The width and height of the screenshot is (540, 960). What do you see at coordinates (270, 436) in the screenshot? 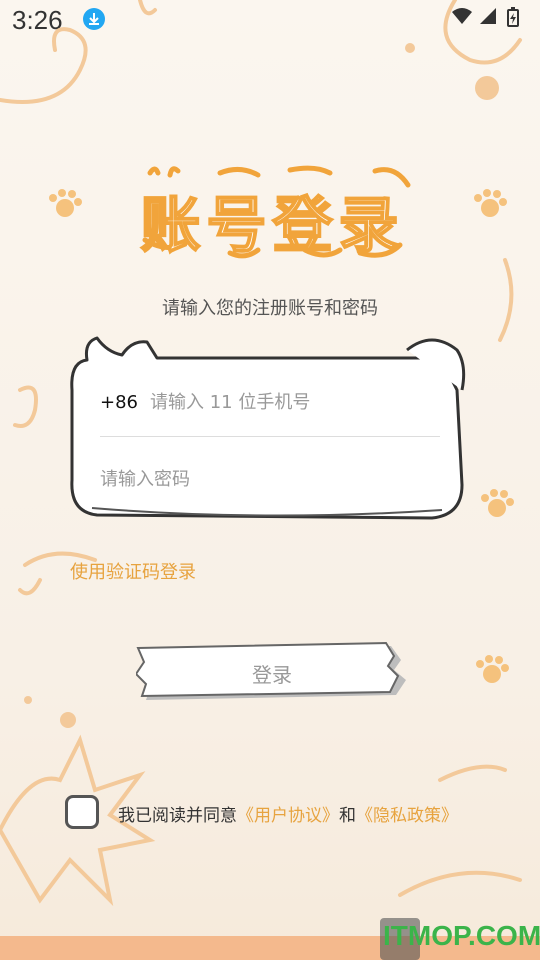
I see `field-divider` at bounding box center [270, 436].